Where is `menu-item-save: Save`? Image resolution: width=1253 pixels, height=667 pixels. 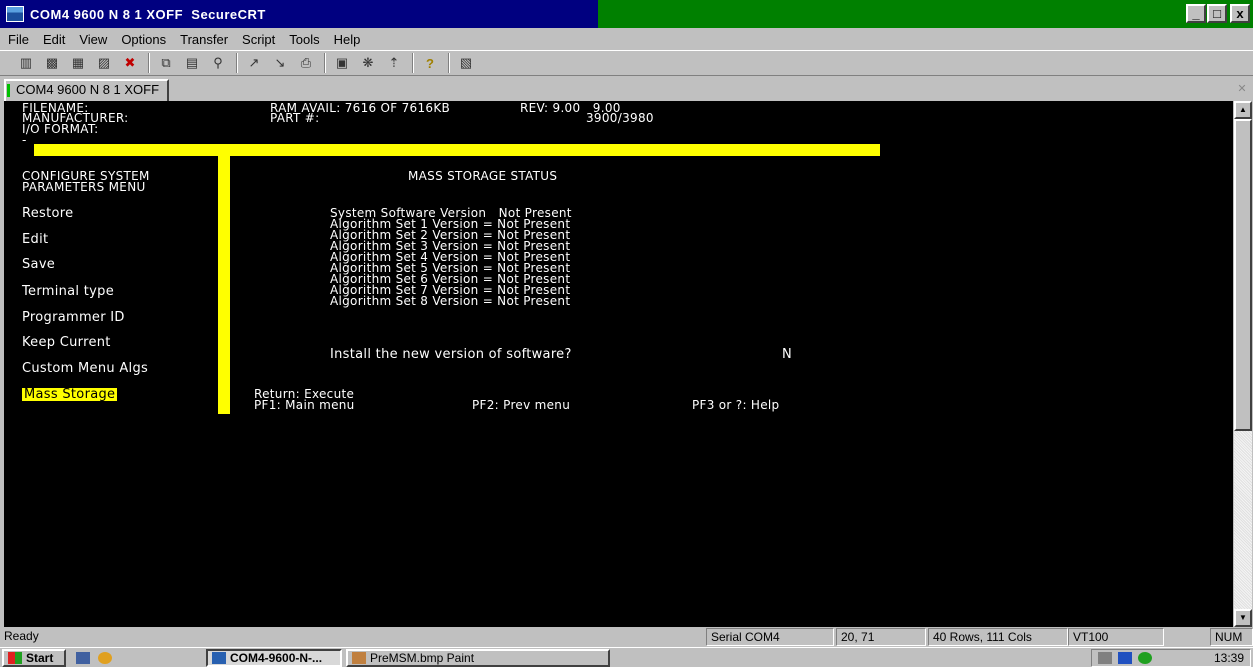 menu-item-save: Save is located at coordinates (38, 264).